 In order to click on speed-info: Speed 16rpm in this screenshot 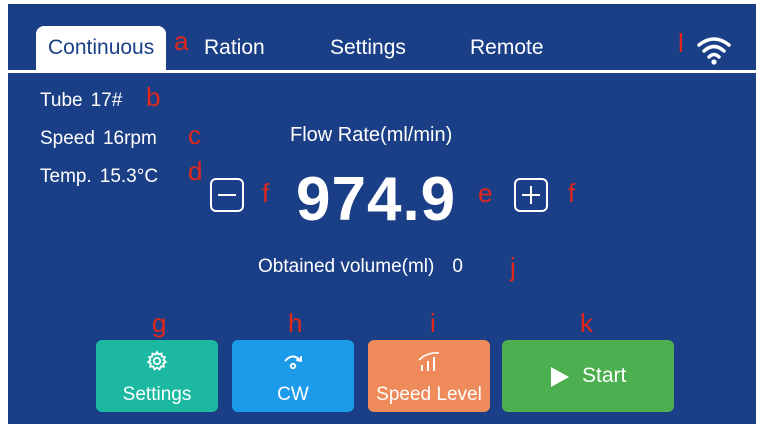, I will do `click(98, 139)`.